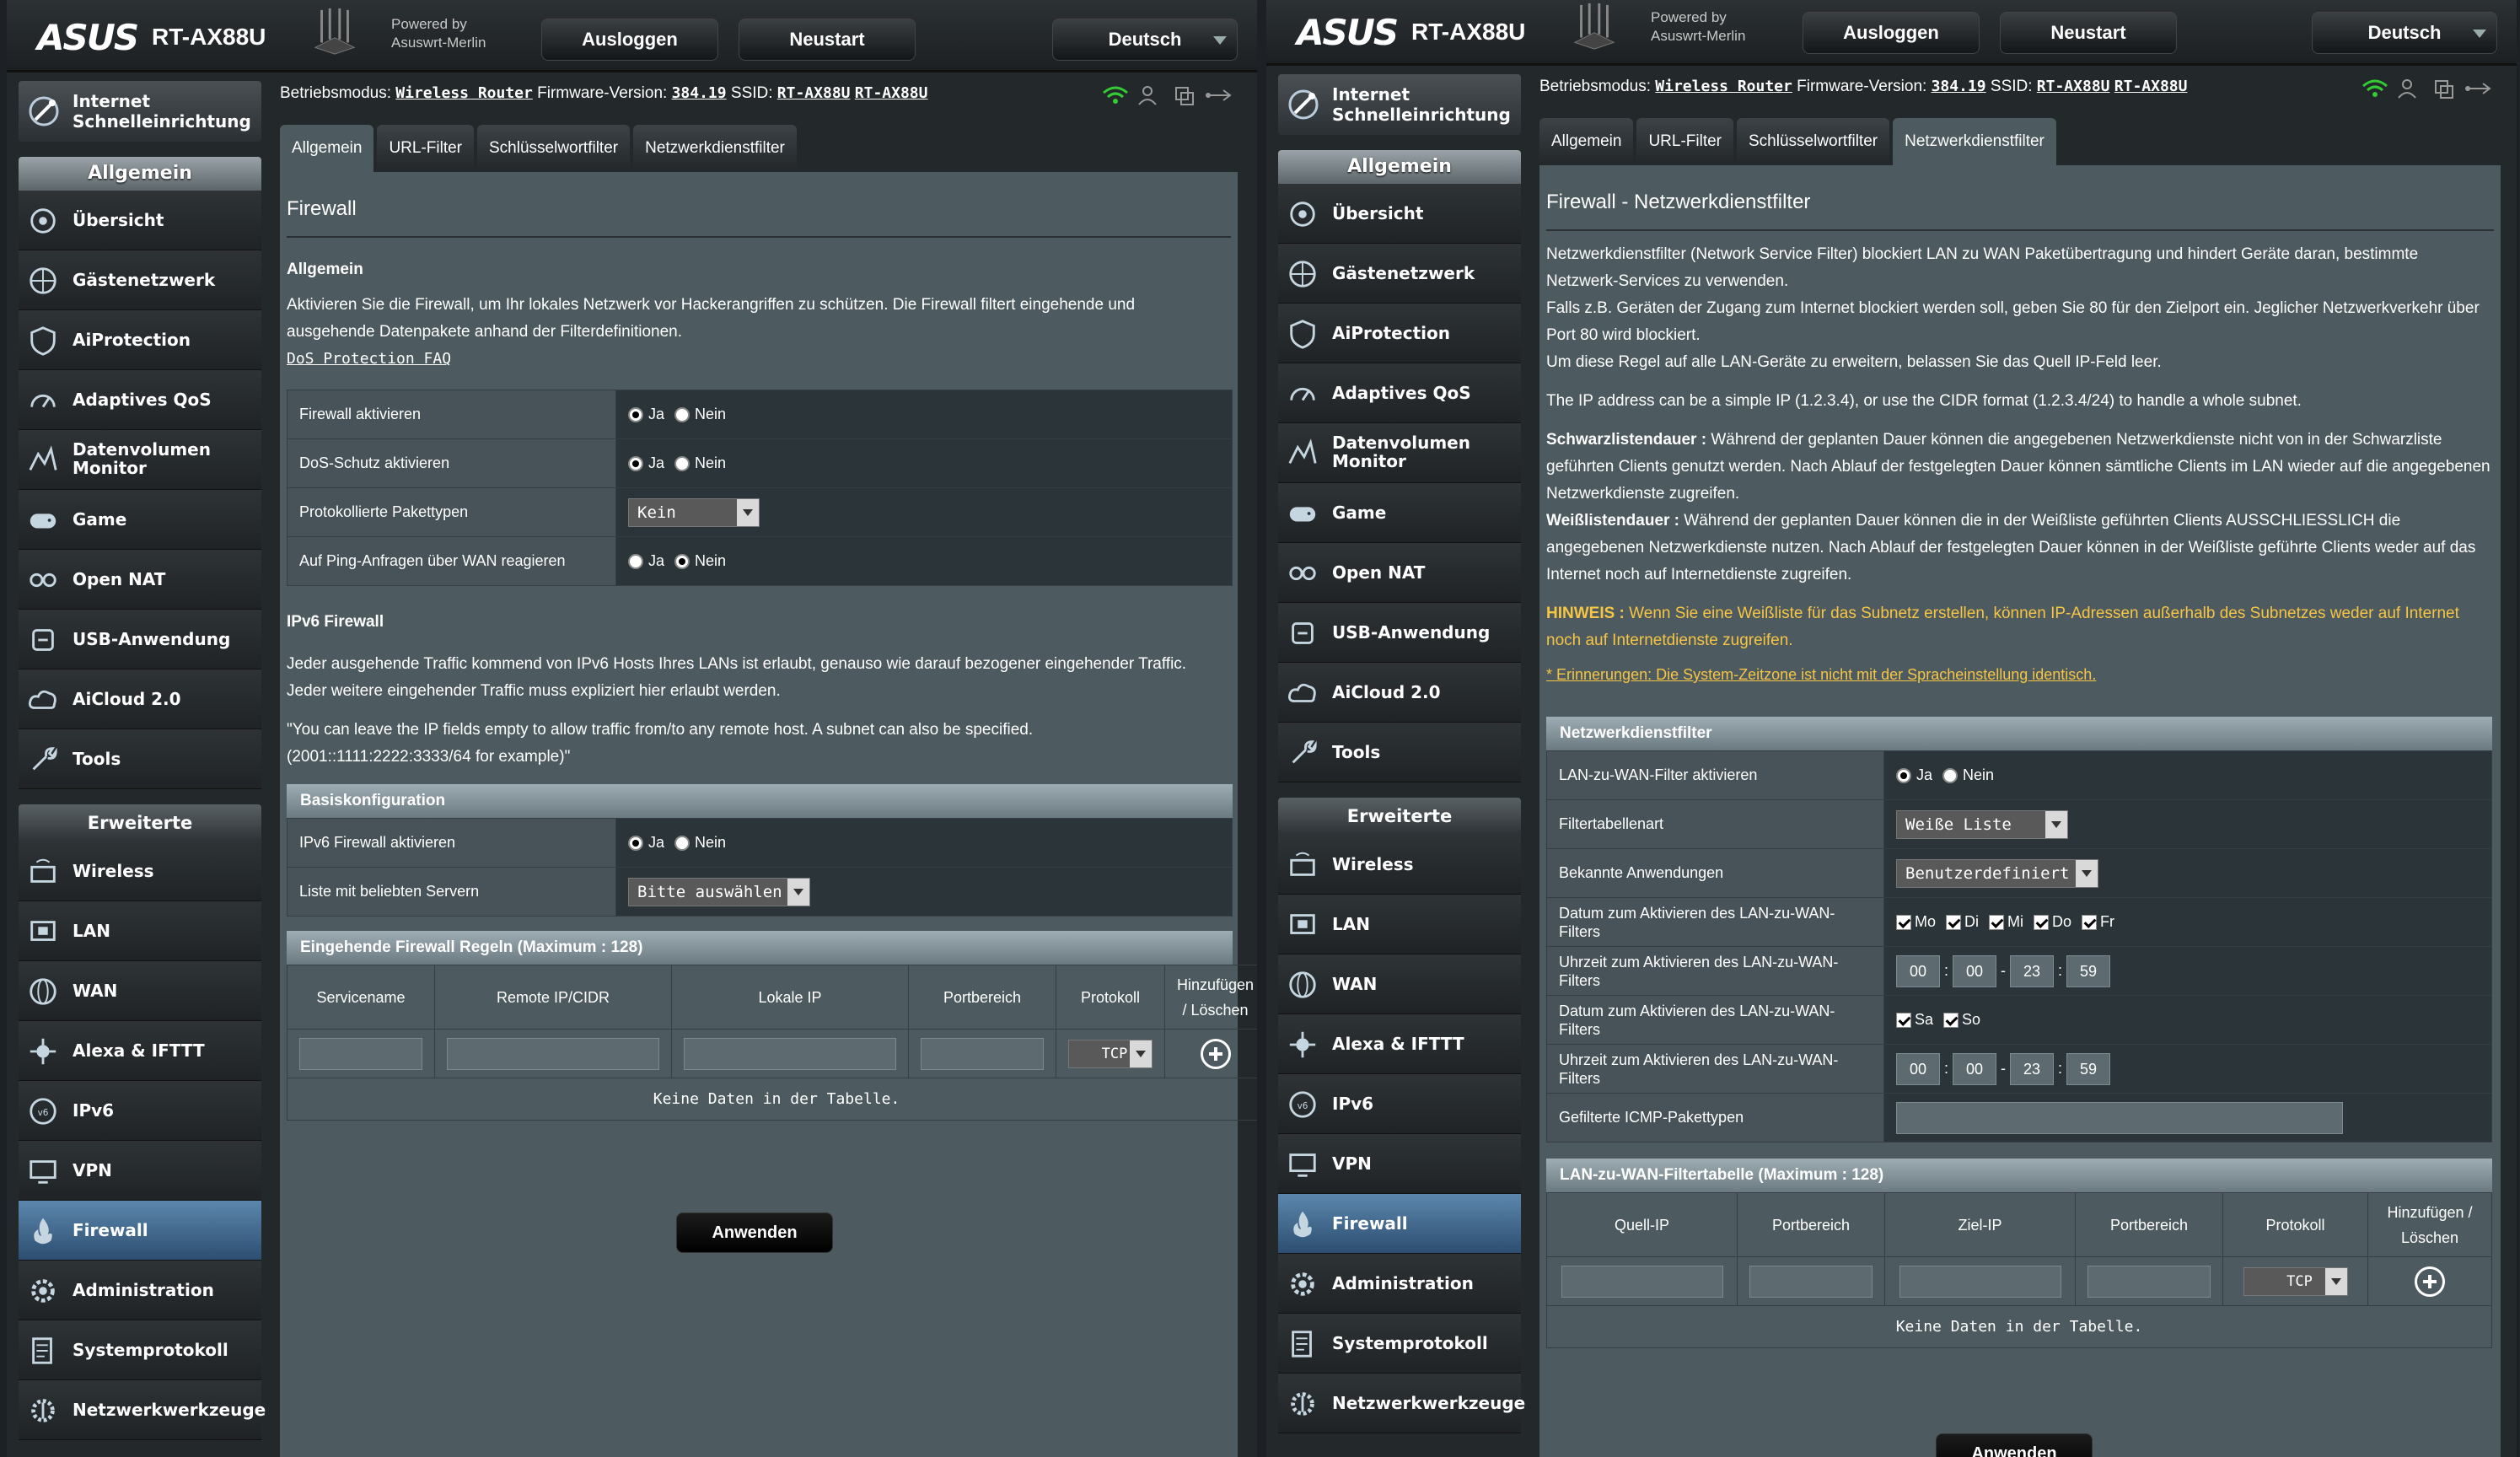  I want to click on weekday-do-checkbox, so click(2042, 922).